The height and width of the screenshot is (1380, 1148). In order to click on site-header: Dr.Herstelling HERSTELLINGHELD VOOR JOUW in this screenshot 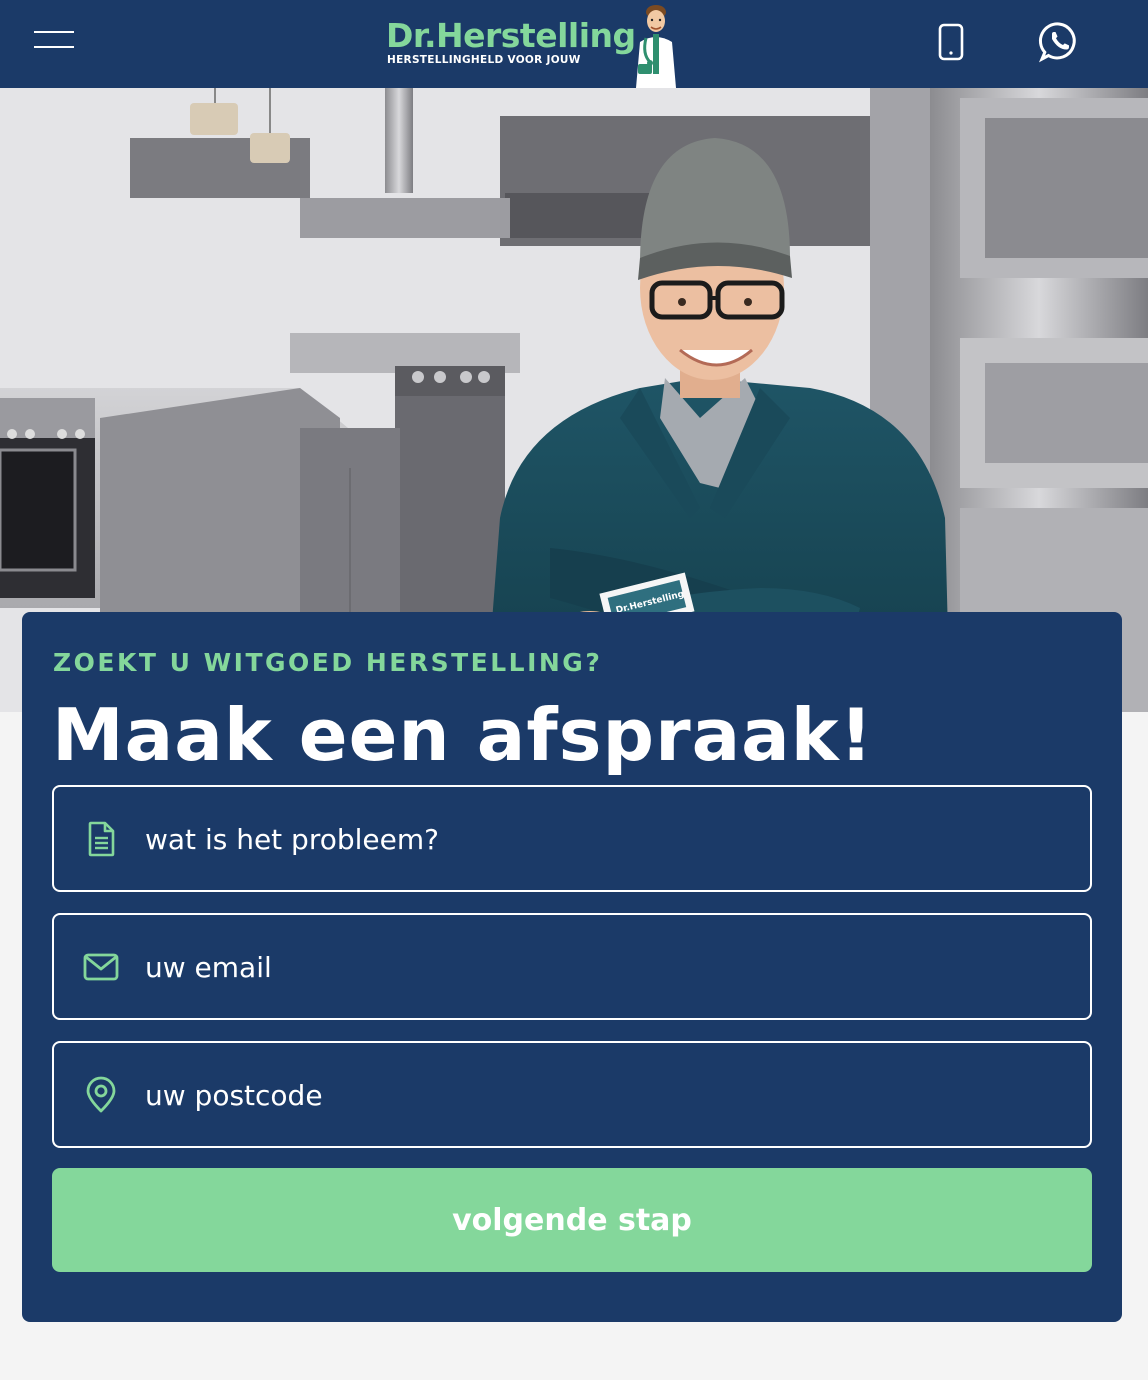, I will do `click(574, 44)`.